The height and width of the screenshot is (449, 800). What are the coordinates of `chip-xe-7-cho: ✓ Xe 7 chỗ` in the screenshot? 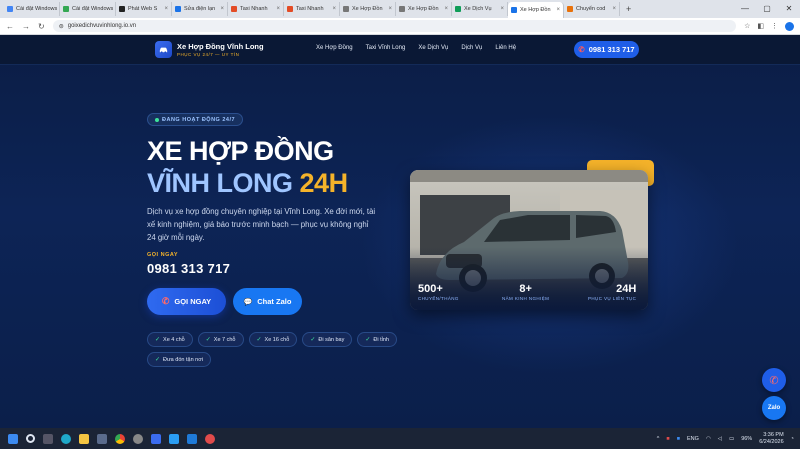 It's located at (220, 339).